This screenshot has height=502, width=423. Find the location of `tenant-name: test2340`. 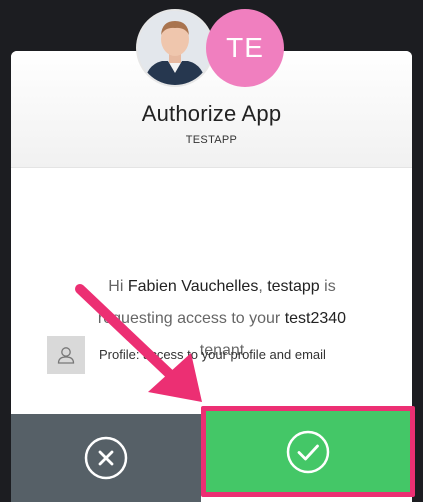

tenant-name: test2340 is located at coordinates (315, 318).